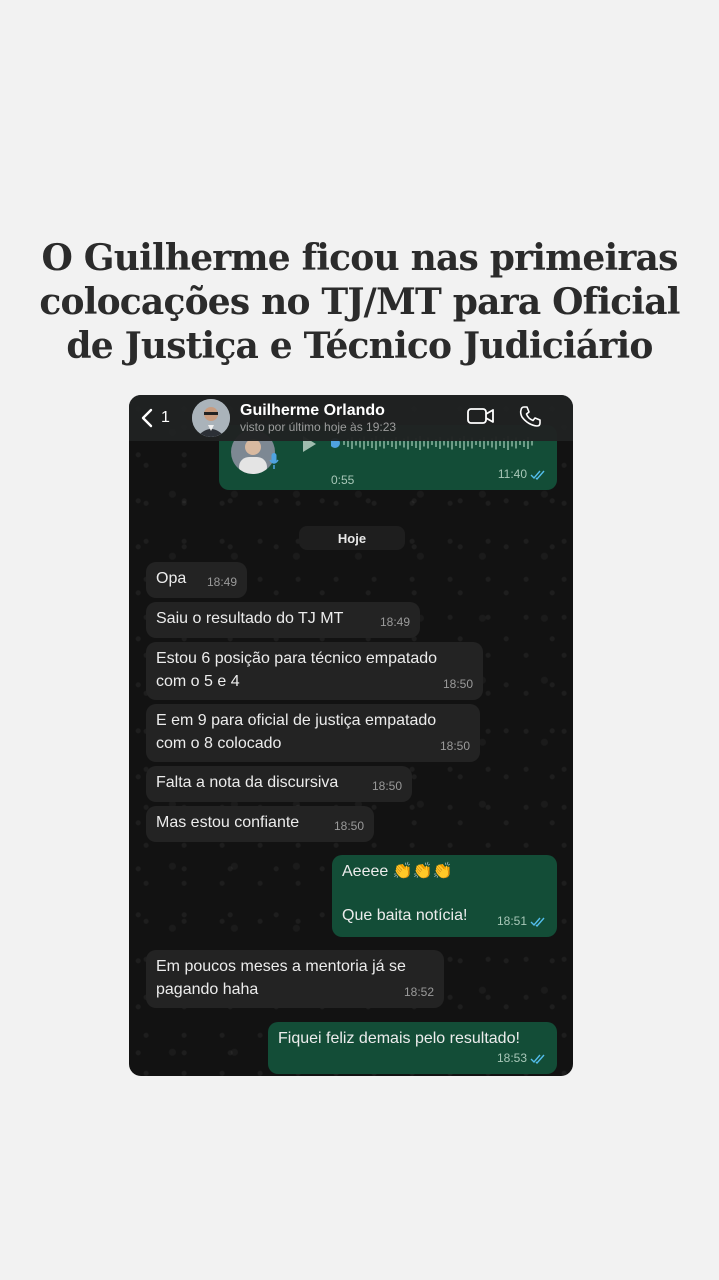 The width and height of the screenshot is (719, 1280). What do you see at coordinates (250, 618) in the screenshot?
I see `message-text: Saiu o resultado do TJ MT` at bounding box center [250, 618].